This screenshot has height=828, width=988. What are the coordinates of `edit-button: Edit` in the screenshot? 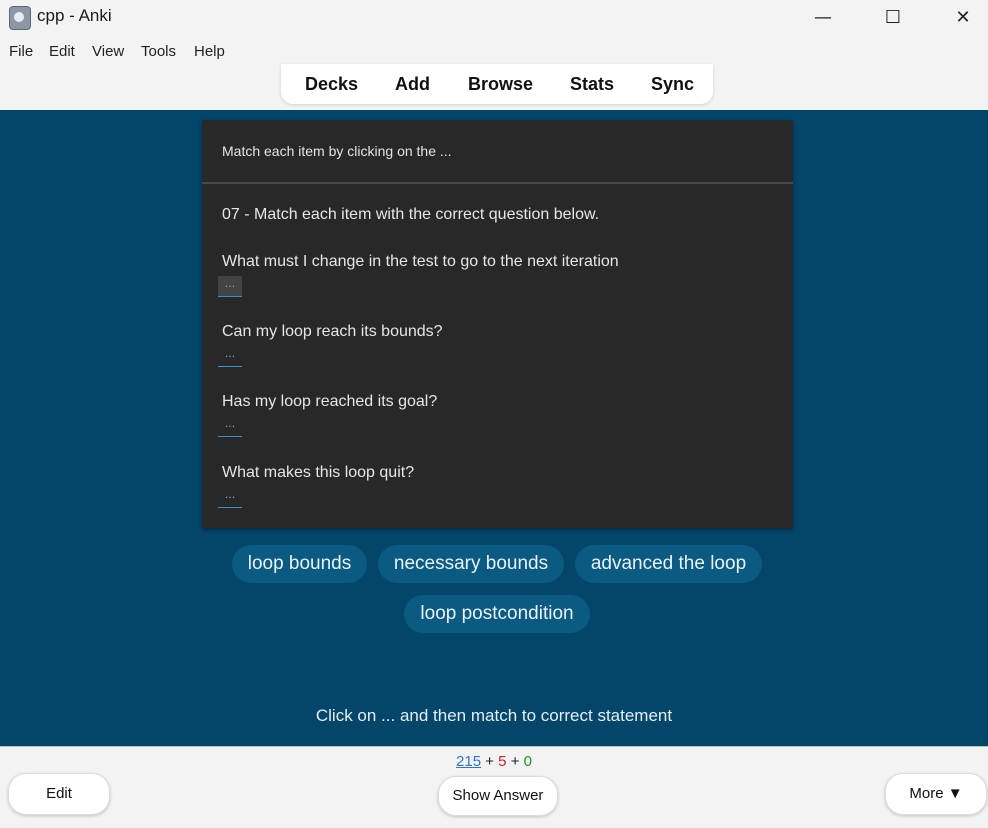 It's located at (59, 794).